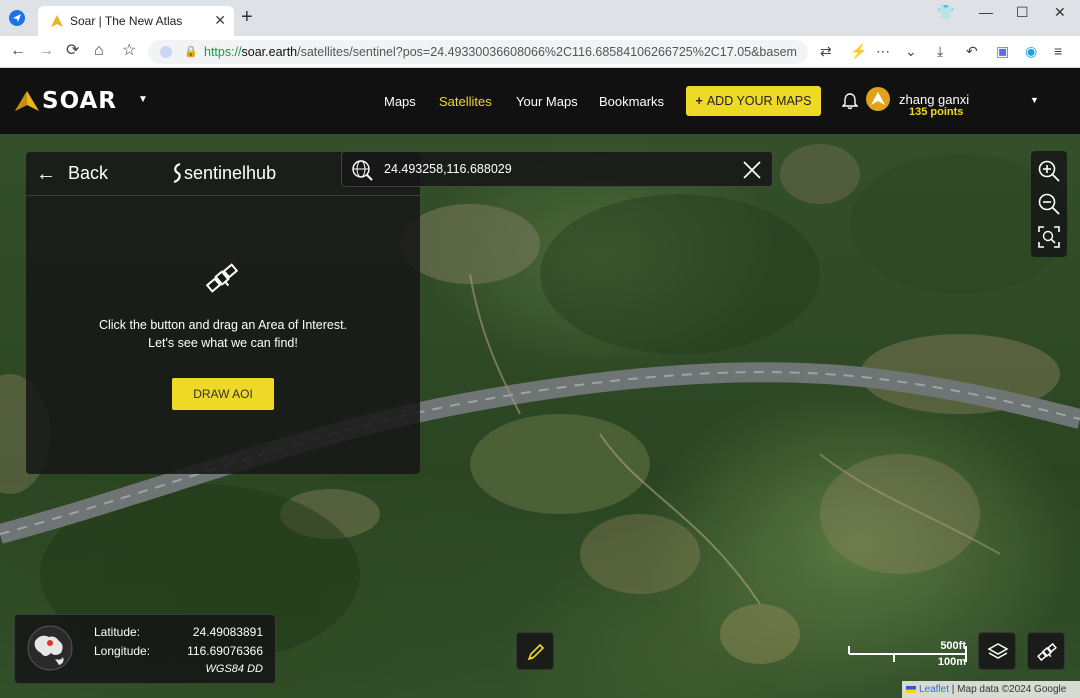 The height and width of the screenshot is (698, 1080). What do you see at coordinates (191, 52) in the screenshot?
I see `lock-icon: 🔒` at bounding box center [191, 52].